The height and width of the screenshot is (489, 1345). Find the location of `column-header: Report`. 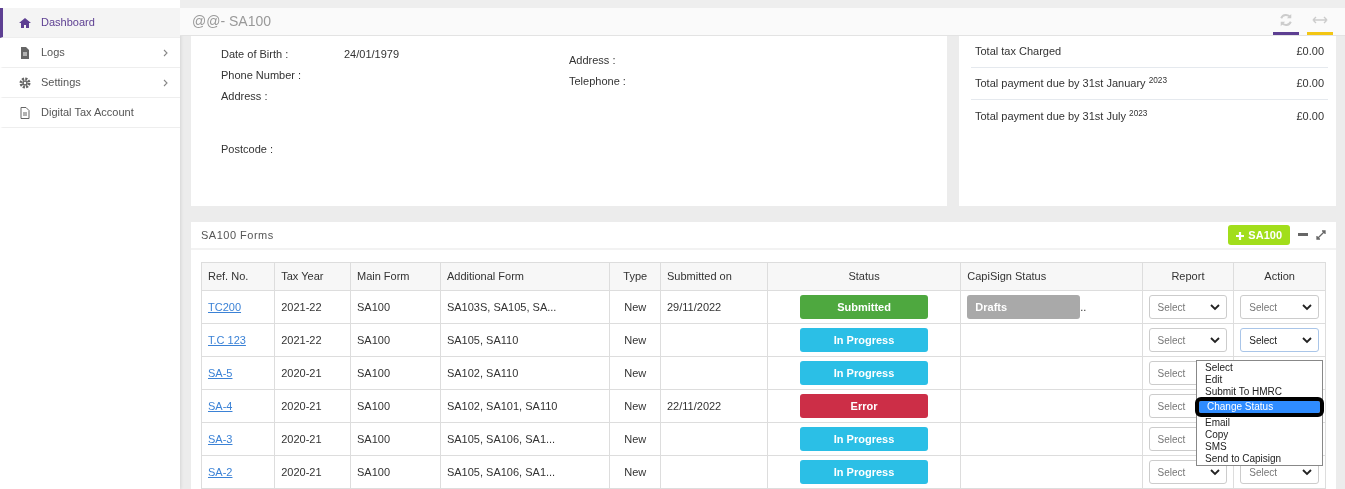

column-header: Report is located at coordinates (1188, 276).